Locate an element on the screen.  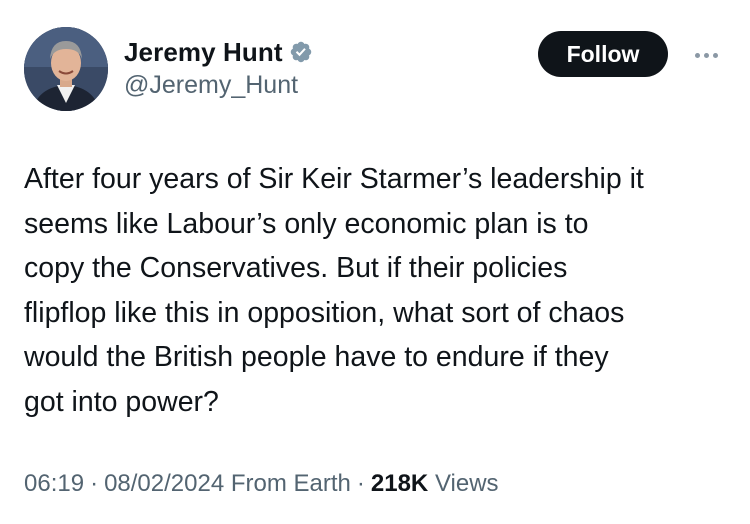
follow-button: Follow is located at coordinates (603, 54).